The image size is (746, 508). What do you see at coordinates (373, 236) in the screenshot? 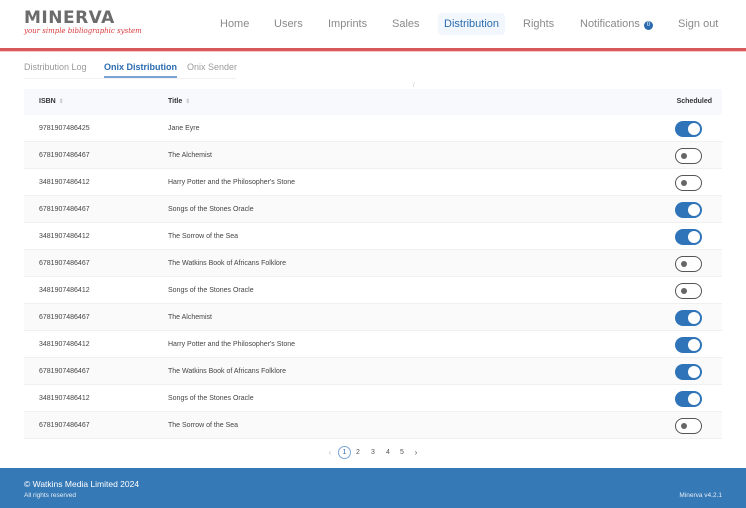
I see `table-row: 3481907486412 The Sorrow of the Sea` at bounding box center [373, 236].